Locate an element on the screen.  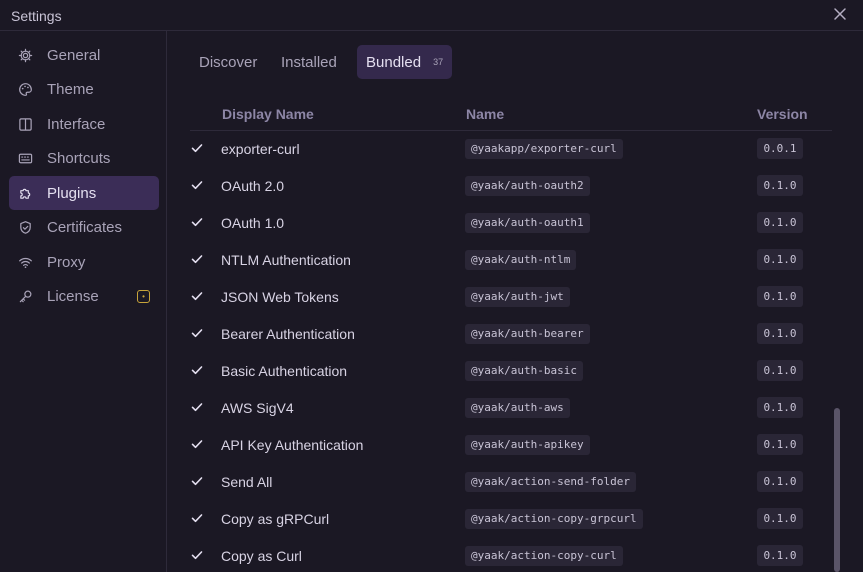
sidebar-item-plugins: Plugins is located at coordinates (84, 193).